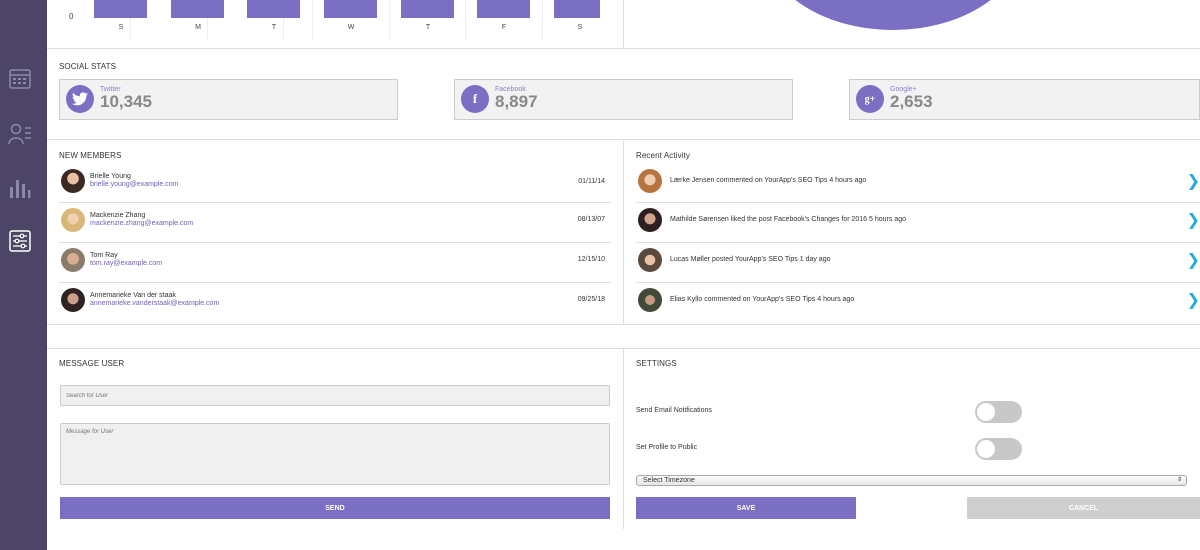 The image size is (1200, 550). I want to click on member-date: 12/15/10, so click(591, 259).